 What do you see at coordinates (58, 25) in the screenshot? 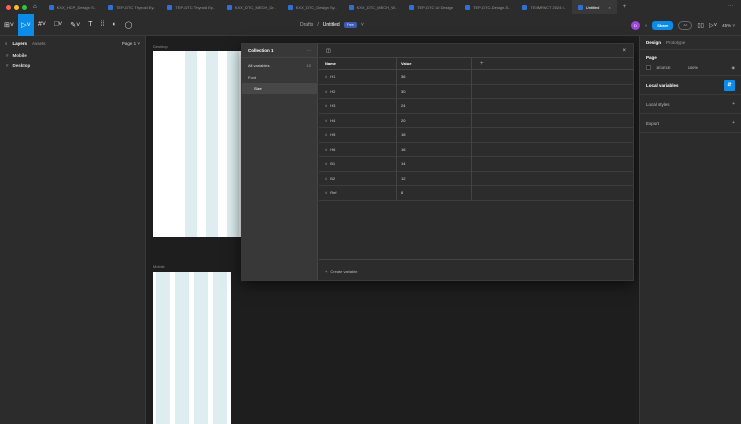
I see `shape-tool-icon: □˅` at bounding box center [58, 25].